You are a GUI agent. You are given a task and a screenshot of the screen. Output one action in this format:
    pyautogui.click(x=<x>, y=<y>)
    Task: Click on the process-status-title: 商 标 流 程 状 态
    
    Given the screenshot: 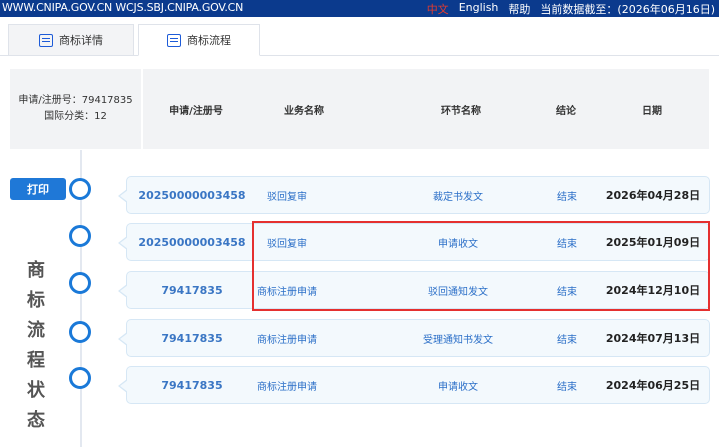 What is the action you would take?
    pyautogui.click(x=36, y=345)
    